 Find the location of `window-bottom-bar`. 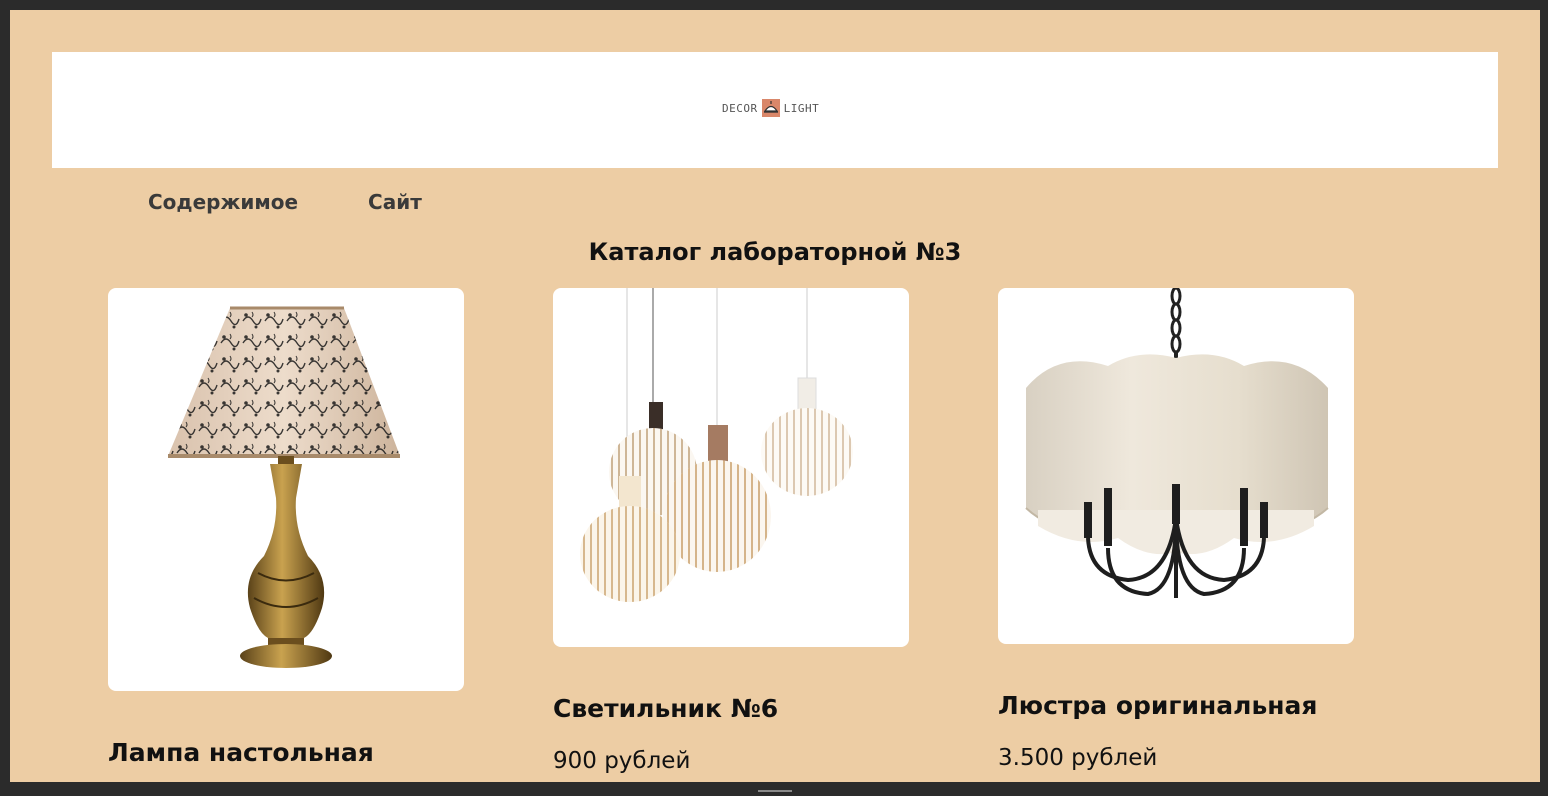

window-bottom-bar is located at coordinates (774, 789).